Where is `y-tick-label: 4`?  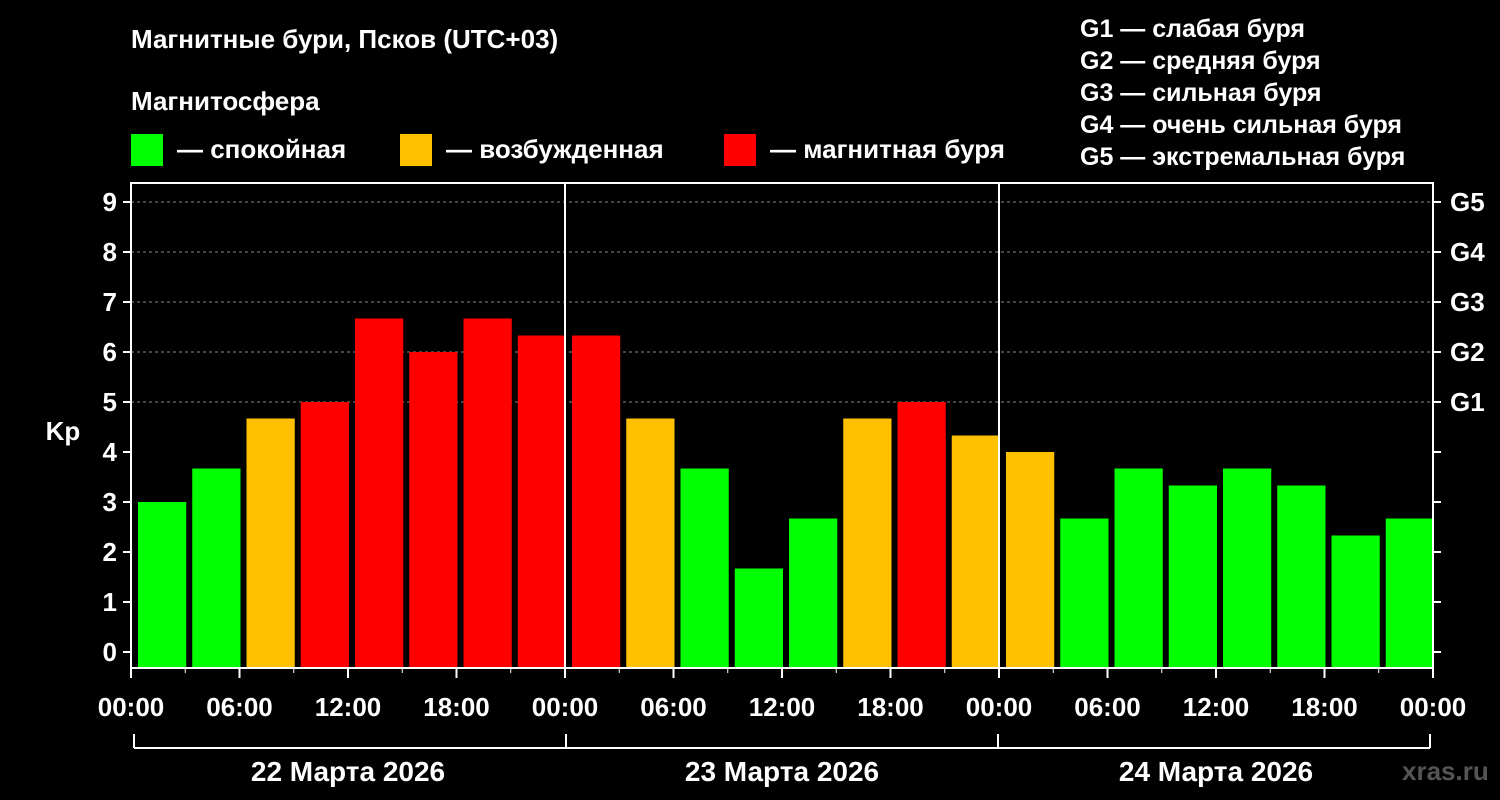 y-tick-label: 4 is located at coordinates (110, 452).